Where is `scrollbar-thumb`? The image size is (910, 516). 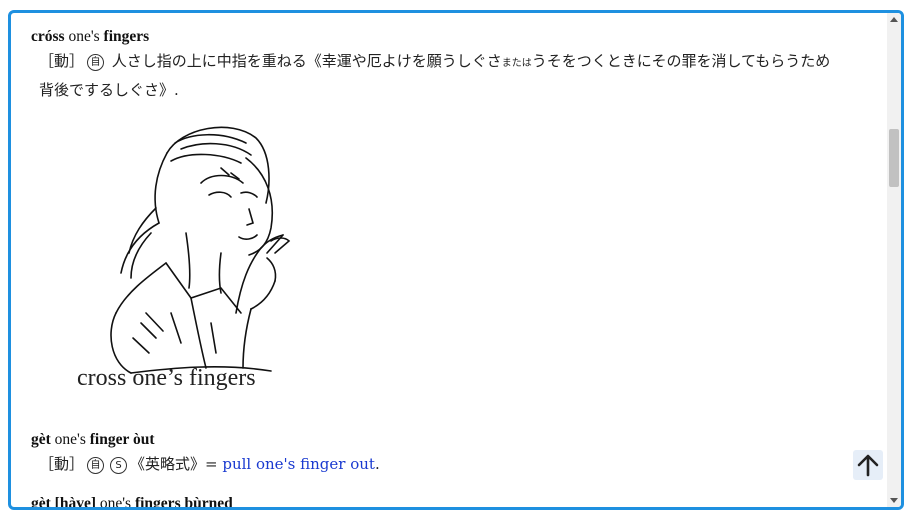
scrollbar-thumb is located at coordinates (894, 158).